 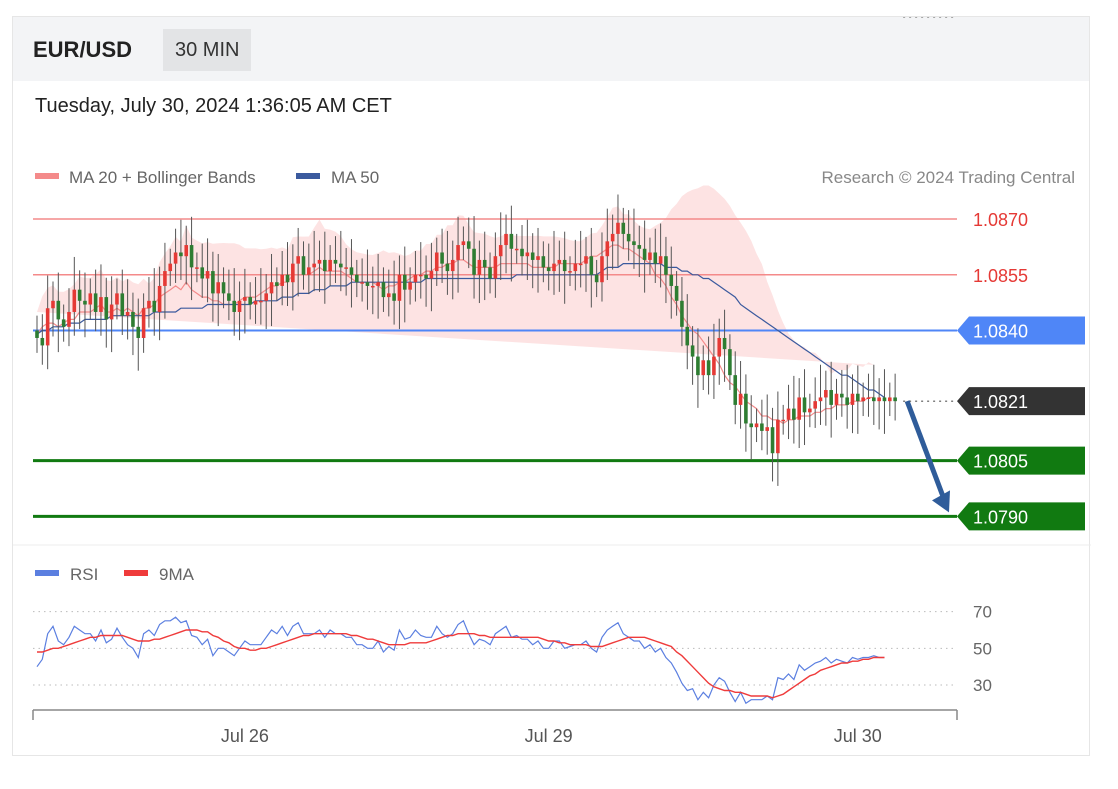 I want to click on time-tick-label: Jul 26, so click(x=245, y=736).